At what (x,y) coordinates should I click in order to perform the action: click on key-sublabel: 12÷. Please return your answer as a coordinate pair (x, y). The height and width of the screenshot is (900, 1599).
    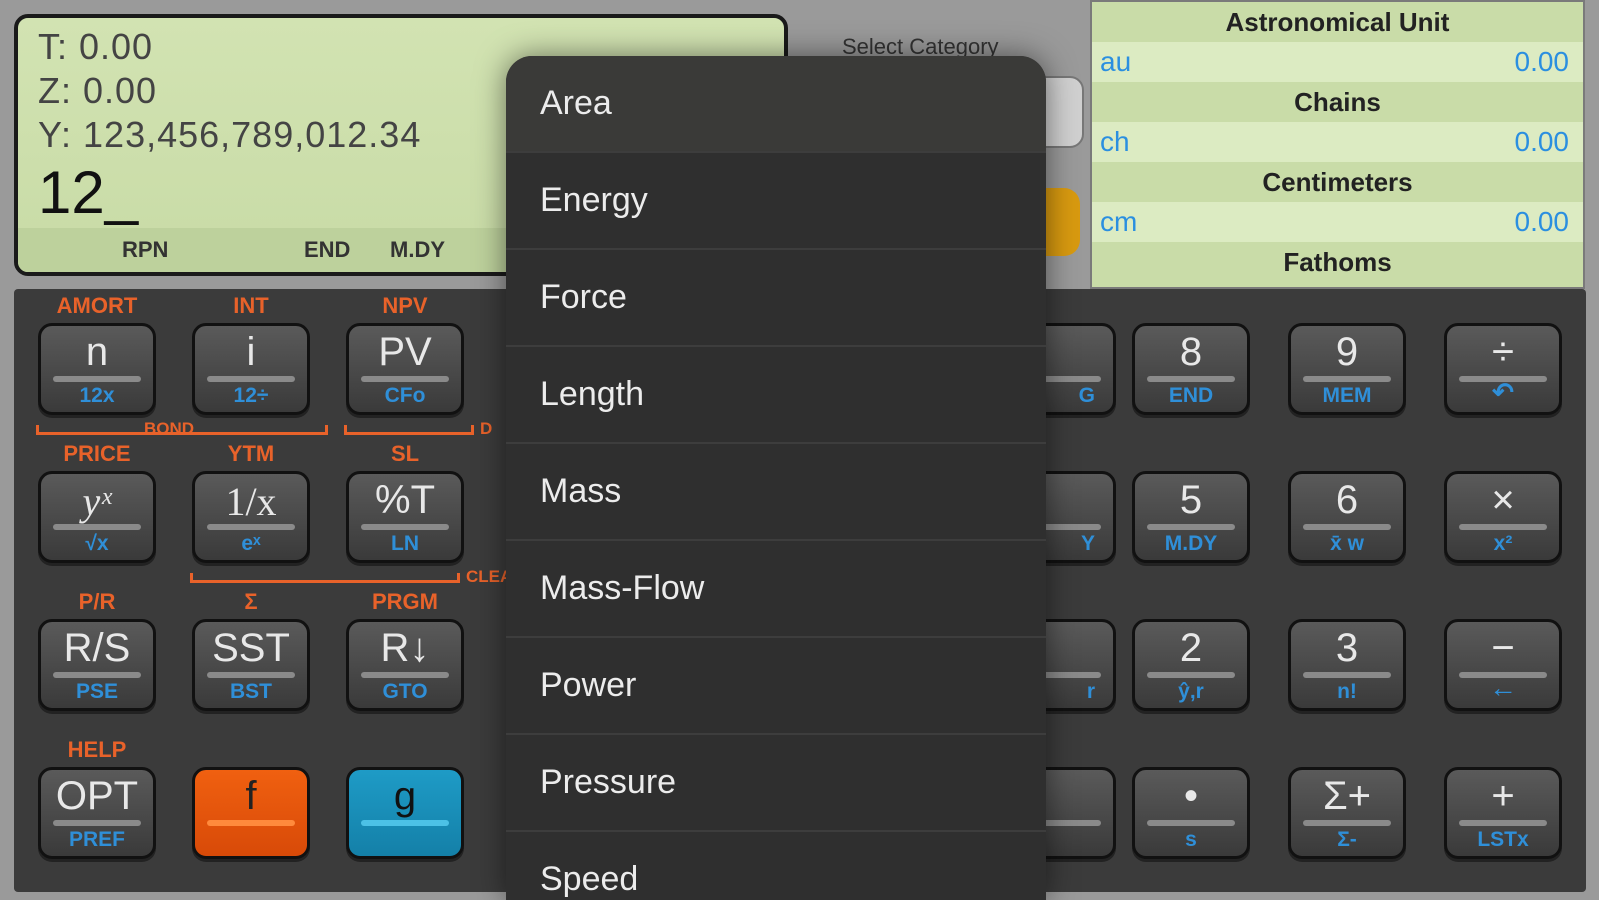
    Looking at the image, I should click on (251, 395).